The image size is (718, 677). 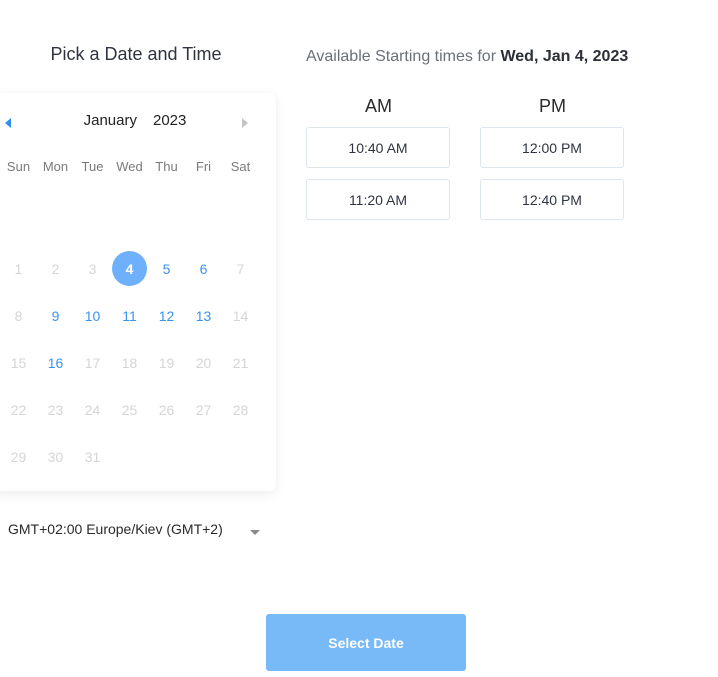 I want to click on calendar-day: 25, so click(x=129, y=409).